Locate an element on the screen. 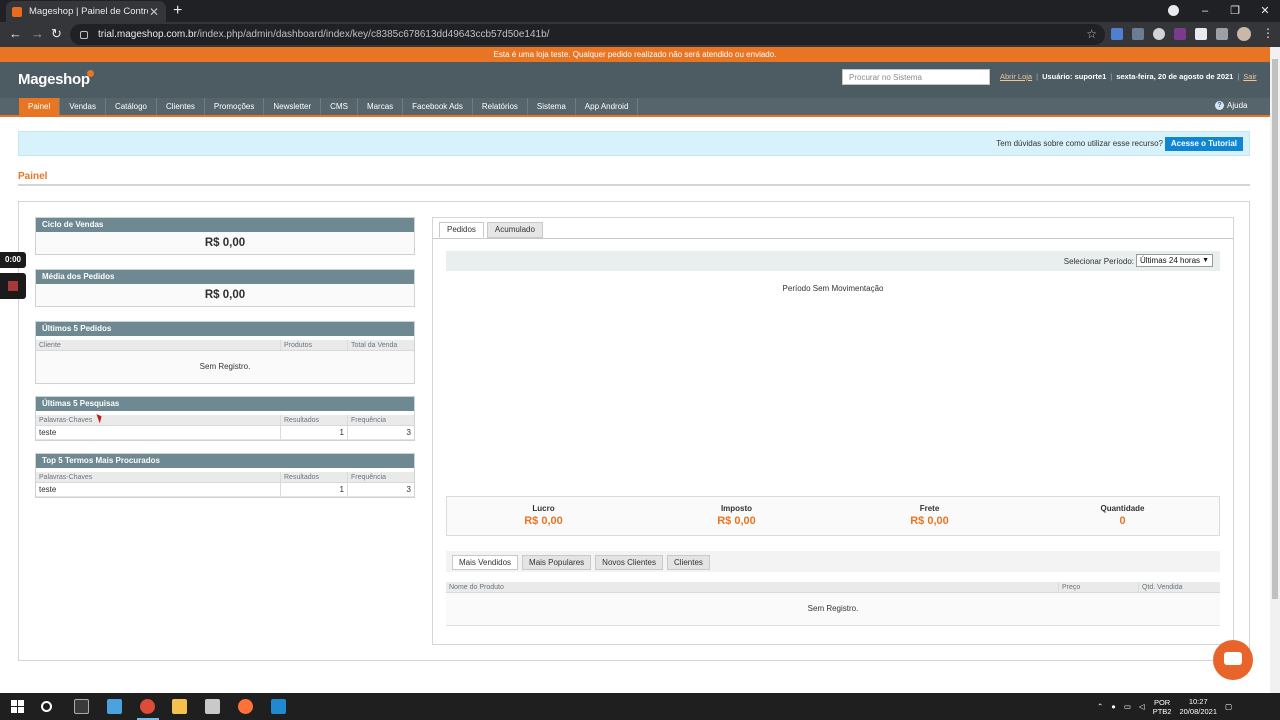 Image resolution: width=1280 pixels, height=720 pixels. page-scrollbar is located at coordinates (1275, 370).